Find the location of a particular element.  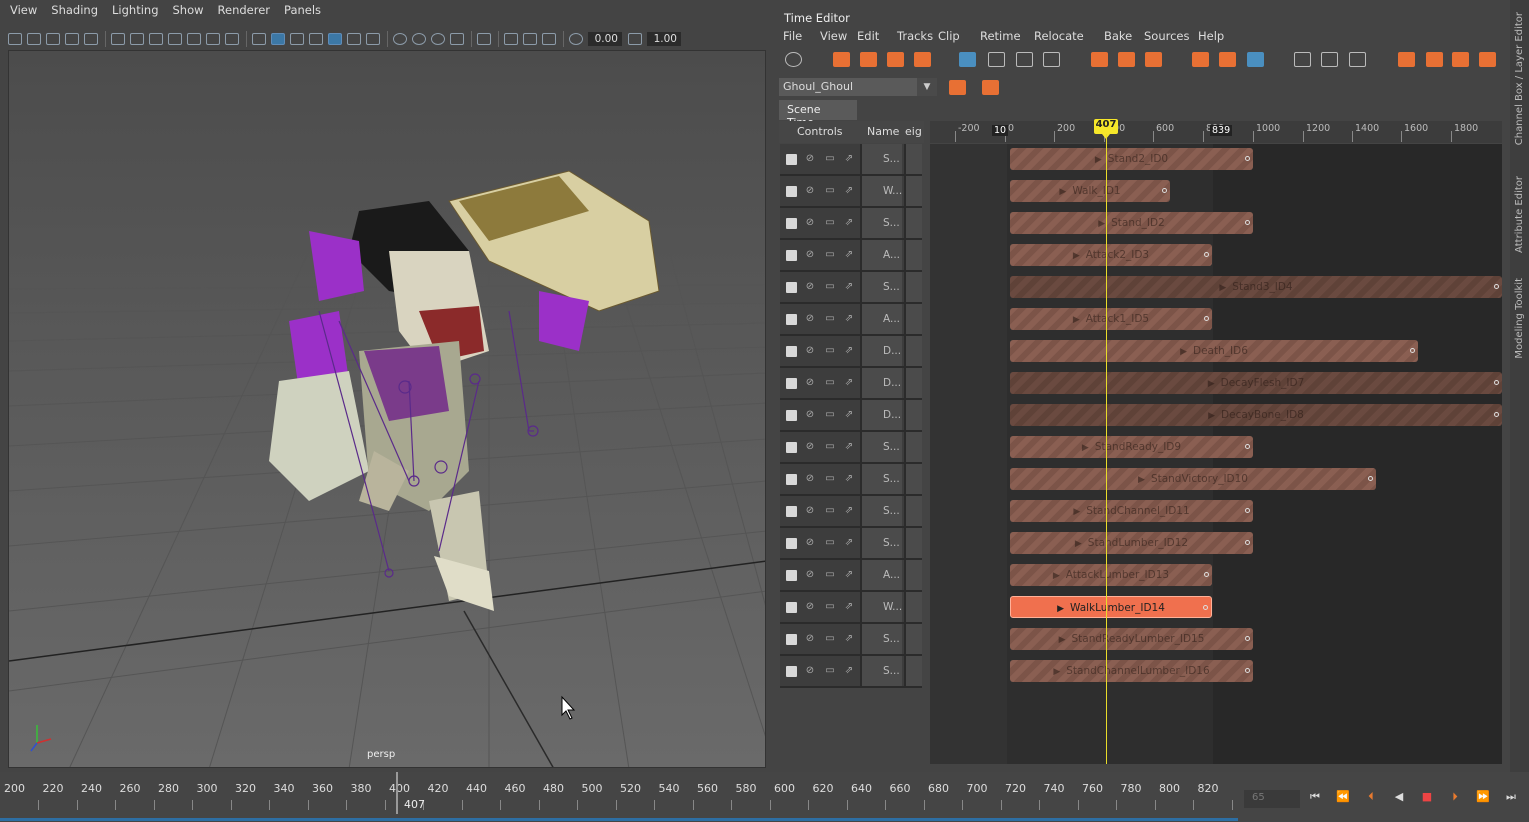

resolution-gate-icon is located at coordinates (156, 39).